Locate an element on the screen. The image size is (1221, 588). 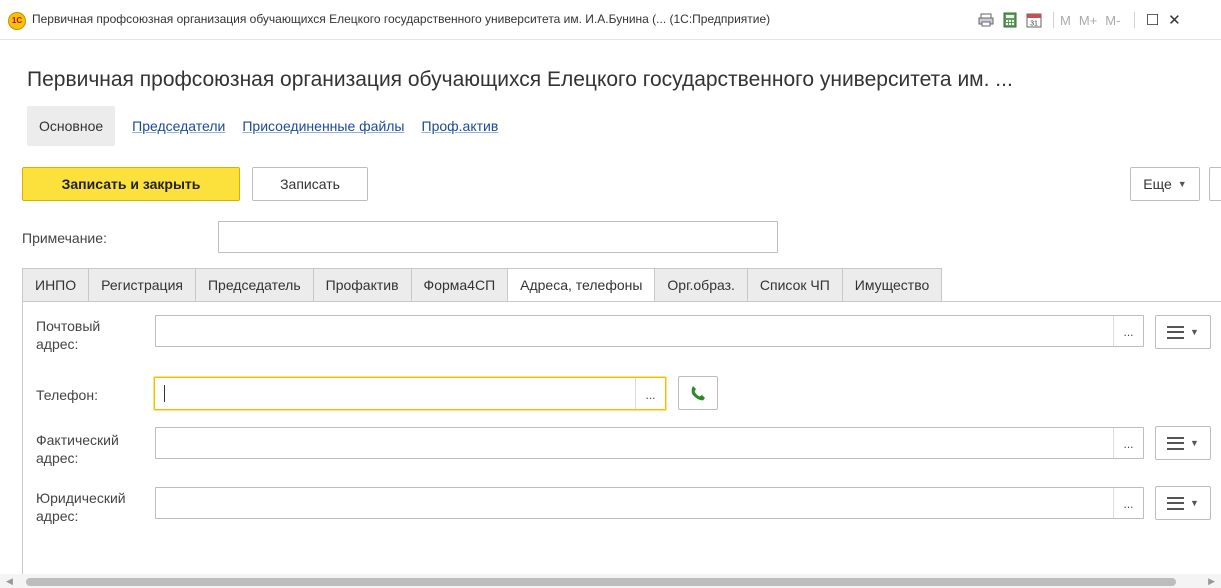
note-label: Примечание: is located at coordinates (64, 238).